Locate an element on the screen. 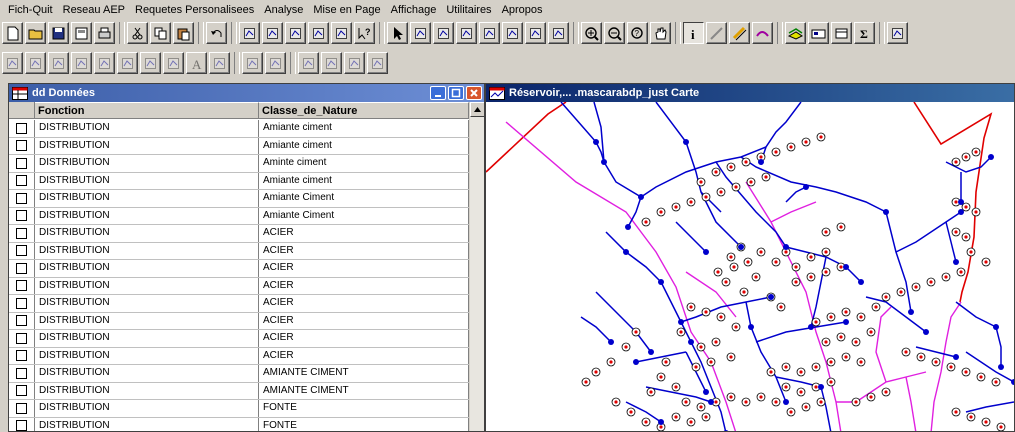 The image size is (1015, 432). table-titlebar: dd Données is located at coordinates (246, 93).